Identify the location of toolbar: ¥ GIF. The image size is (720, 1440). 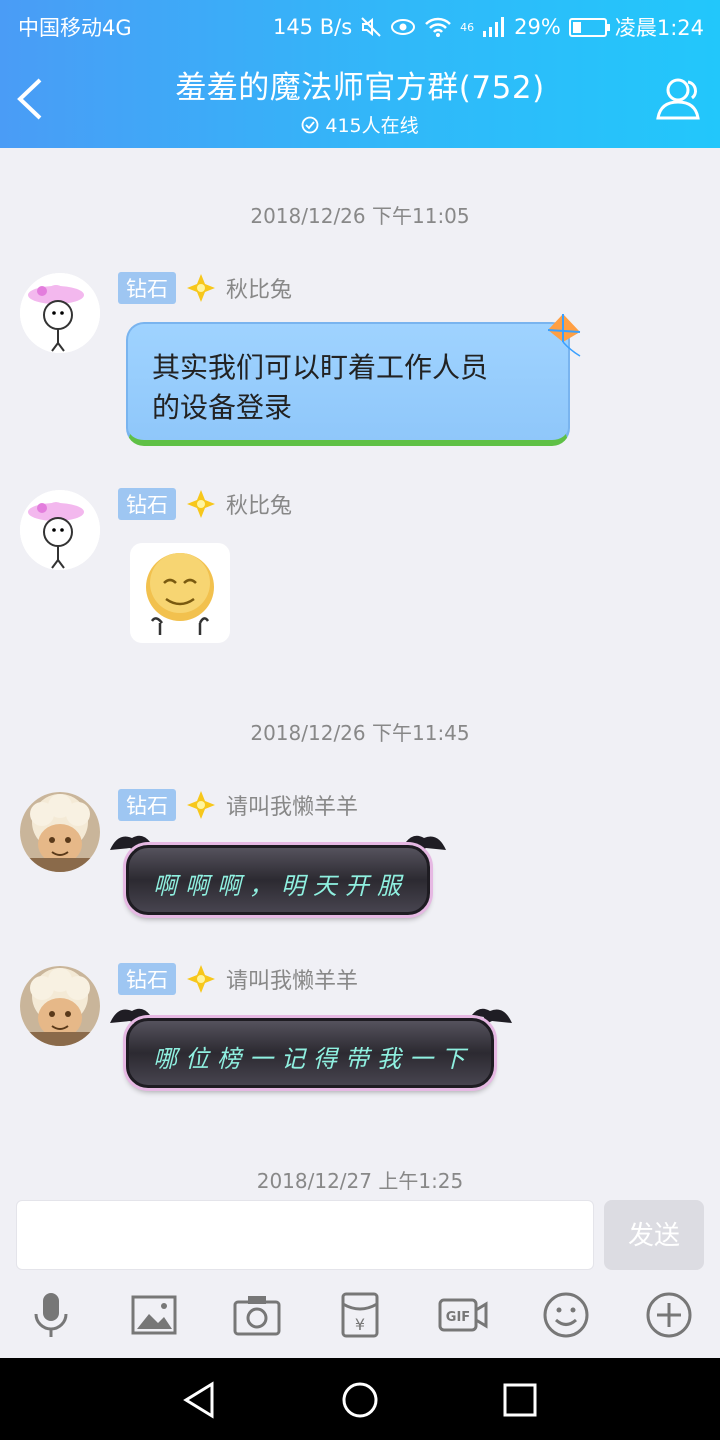
(360, 1320).